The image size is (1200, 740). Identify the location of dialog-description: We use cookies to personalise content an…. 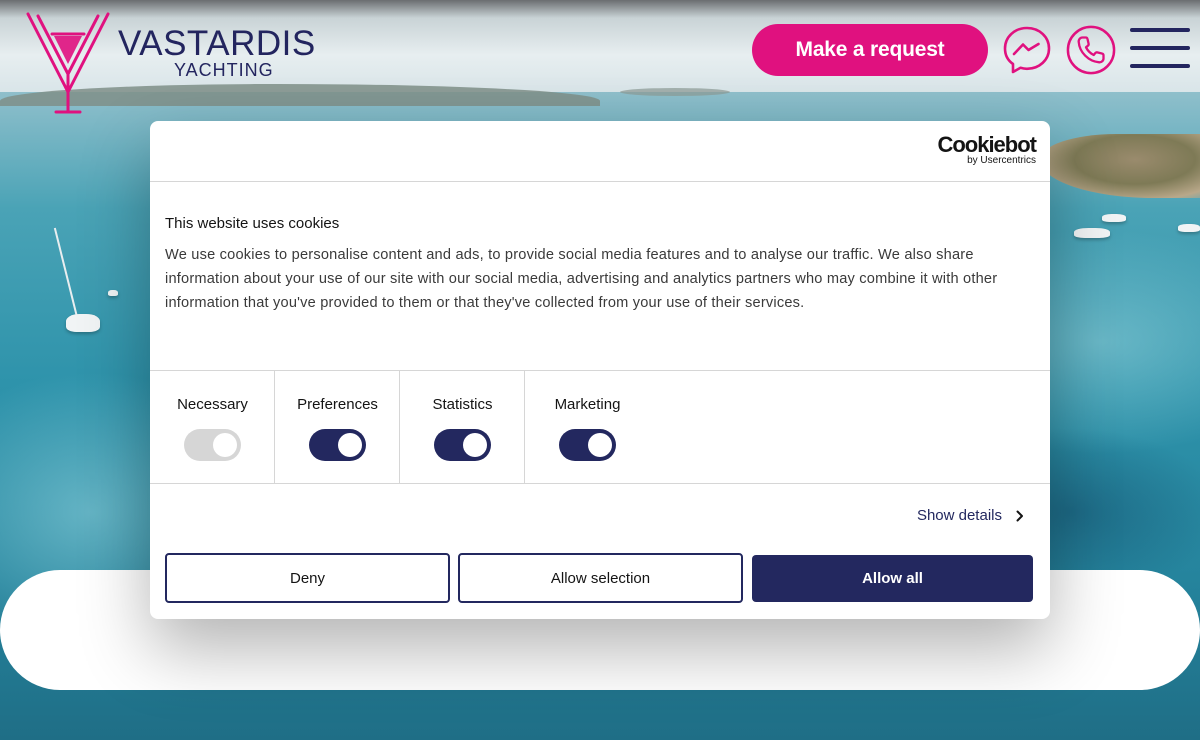
(581, 279).